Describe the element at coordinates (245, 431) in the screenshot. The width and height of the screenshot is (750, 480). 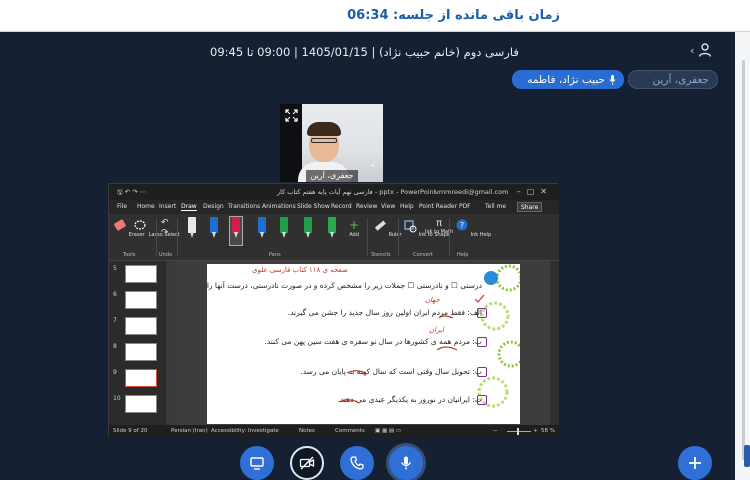
I see `accessibility-status: Accessibility: Investigate` at that location.